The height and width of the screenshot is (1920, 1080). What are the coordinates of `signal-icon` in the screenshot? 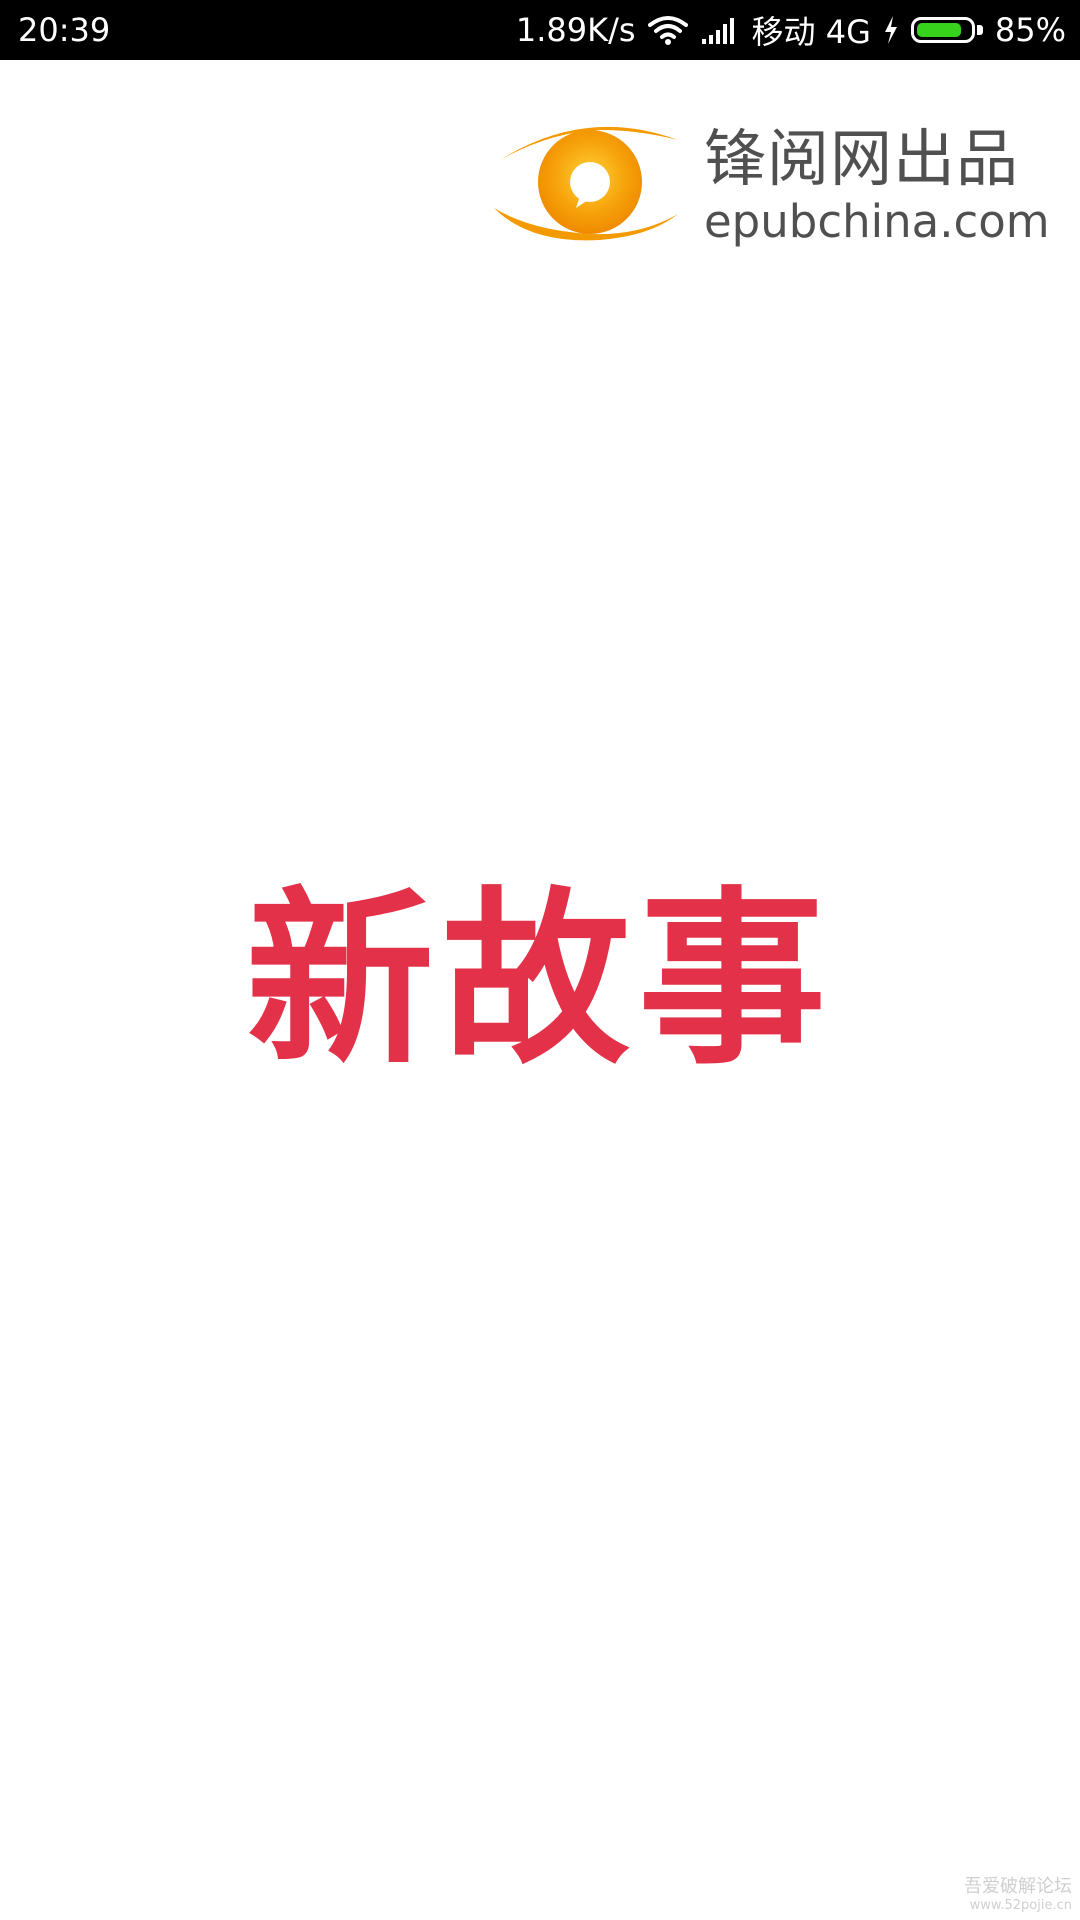 It's located at (717, 31).